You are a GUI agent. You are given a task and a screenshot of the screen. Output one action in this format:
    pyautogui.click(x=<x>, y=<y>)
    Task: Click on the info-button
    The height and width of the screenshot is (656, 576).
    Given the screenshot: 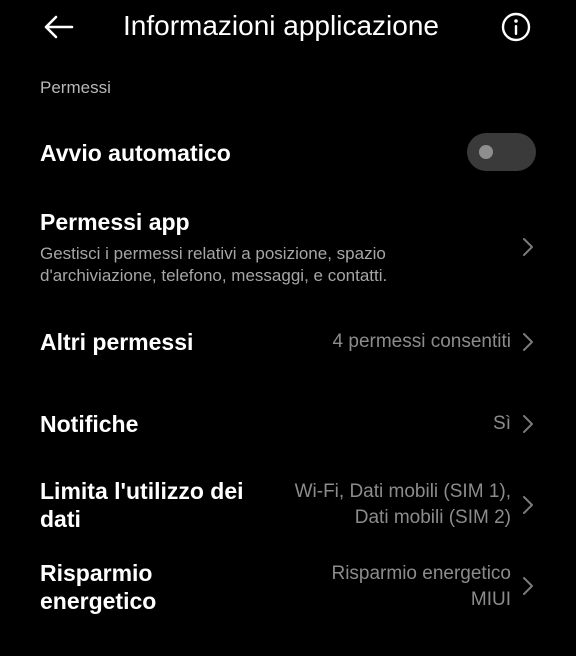 What is the action you would take?
    pyautogui.click(x=516, y=27)
    